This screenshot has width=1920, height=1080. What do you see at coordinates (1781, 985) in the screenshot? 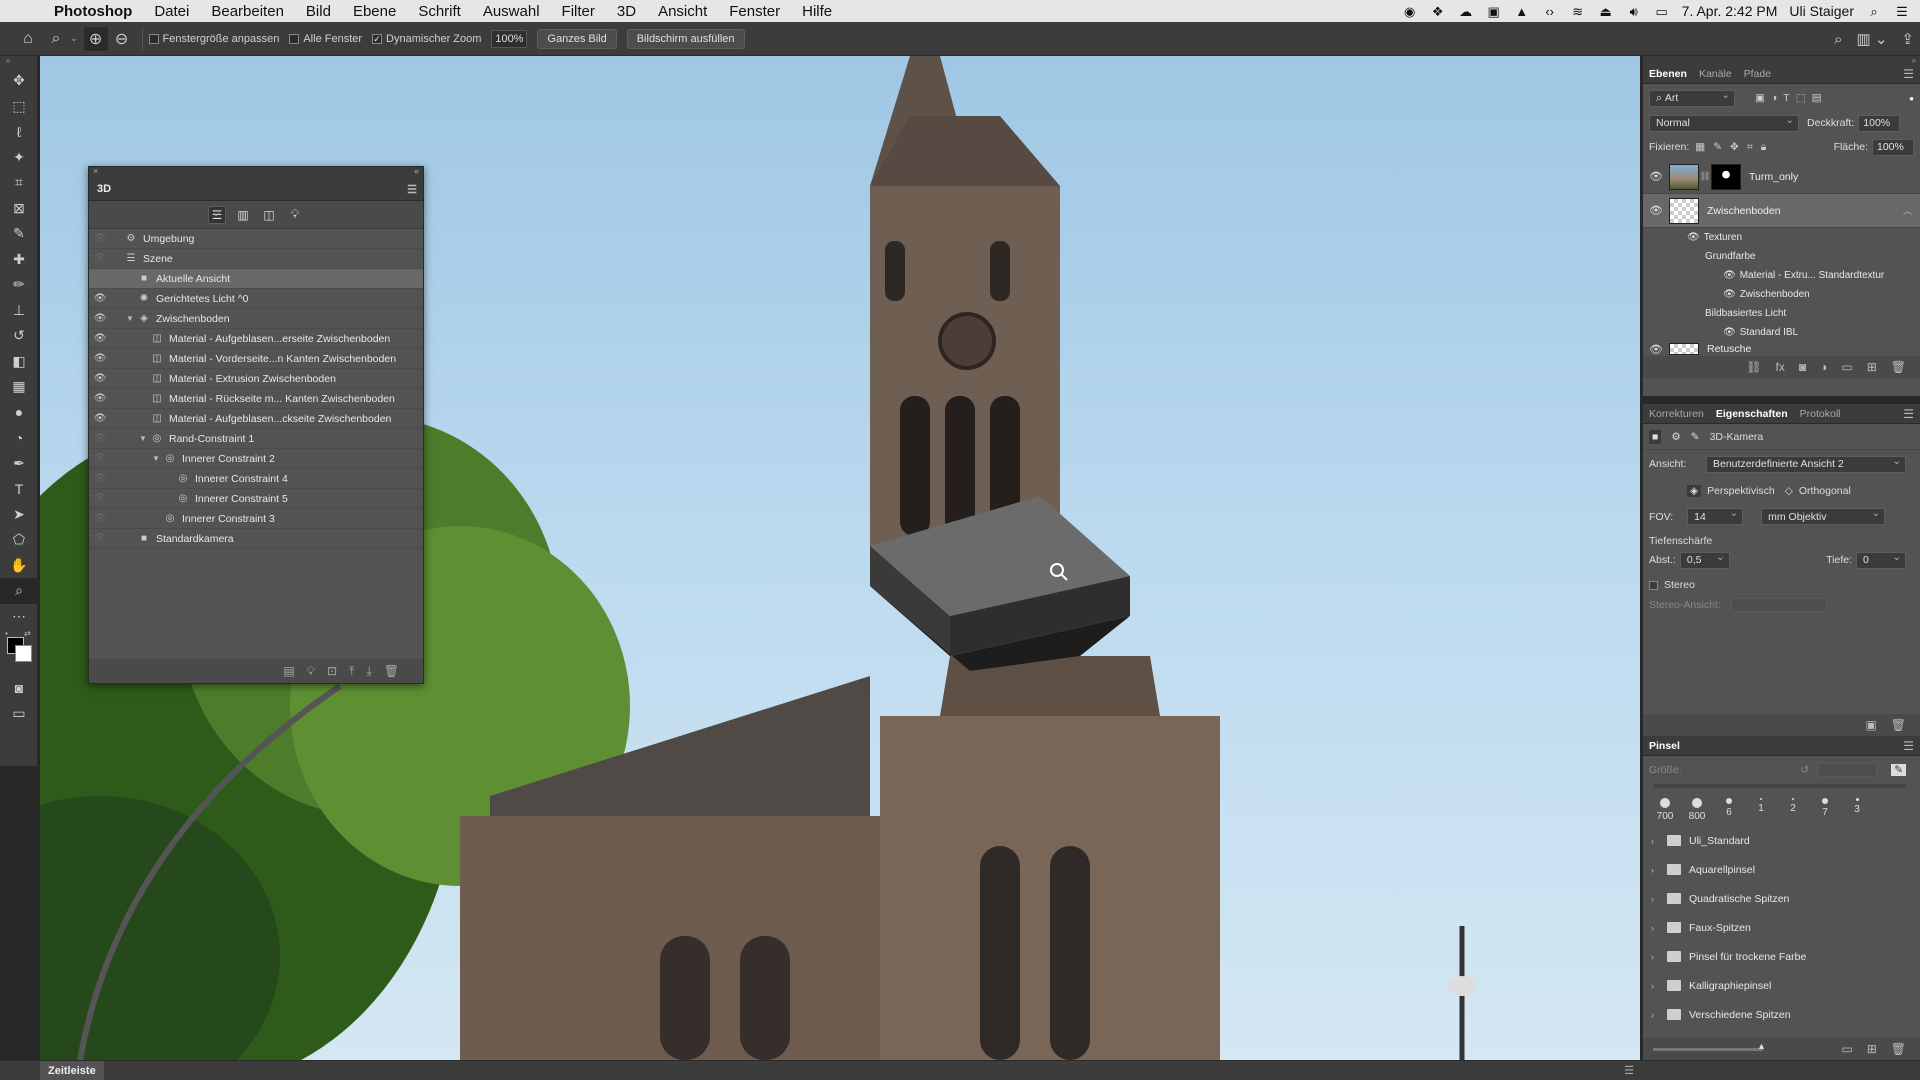
I see `brush-folder: › Kalligraphiepinsel` at bounding box center [1781, 985].